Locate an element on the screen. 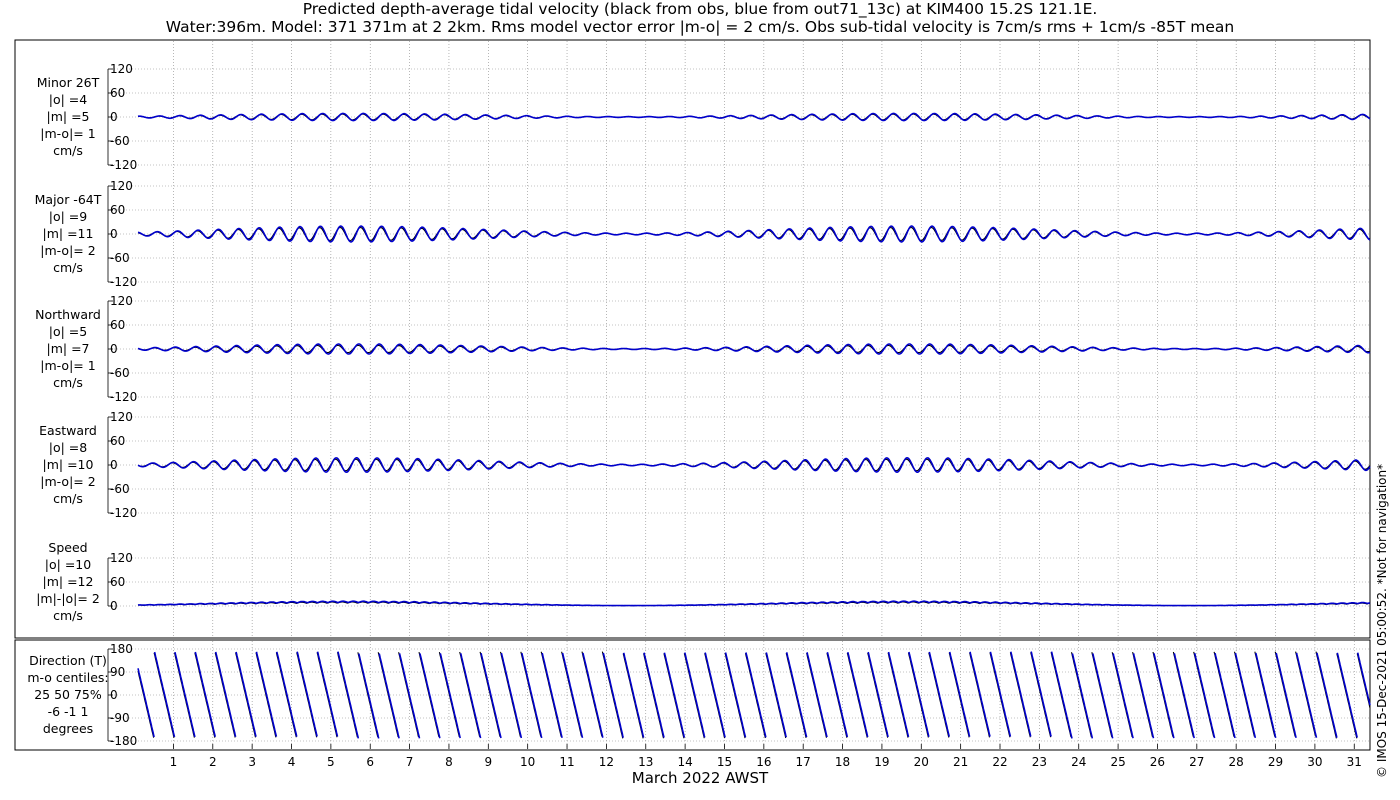 The image size is (1400, 800). panel-label-line: Eastward is located at coordinates (68, 430).